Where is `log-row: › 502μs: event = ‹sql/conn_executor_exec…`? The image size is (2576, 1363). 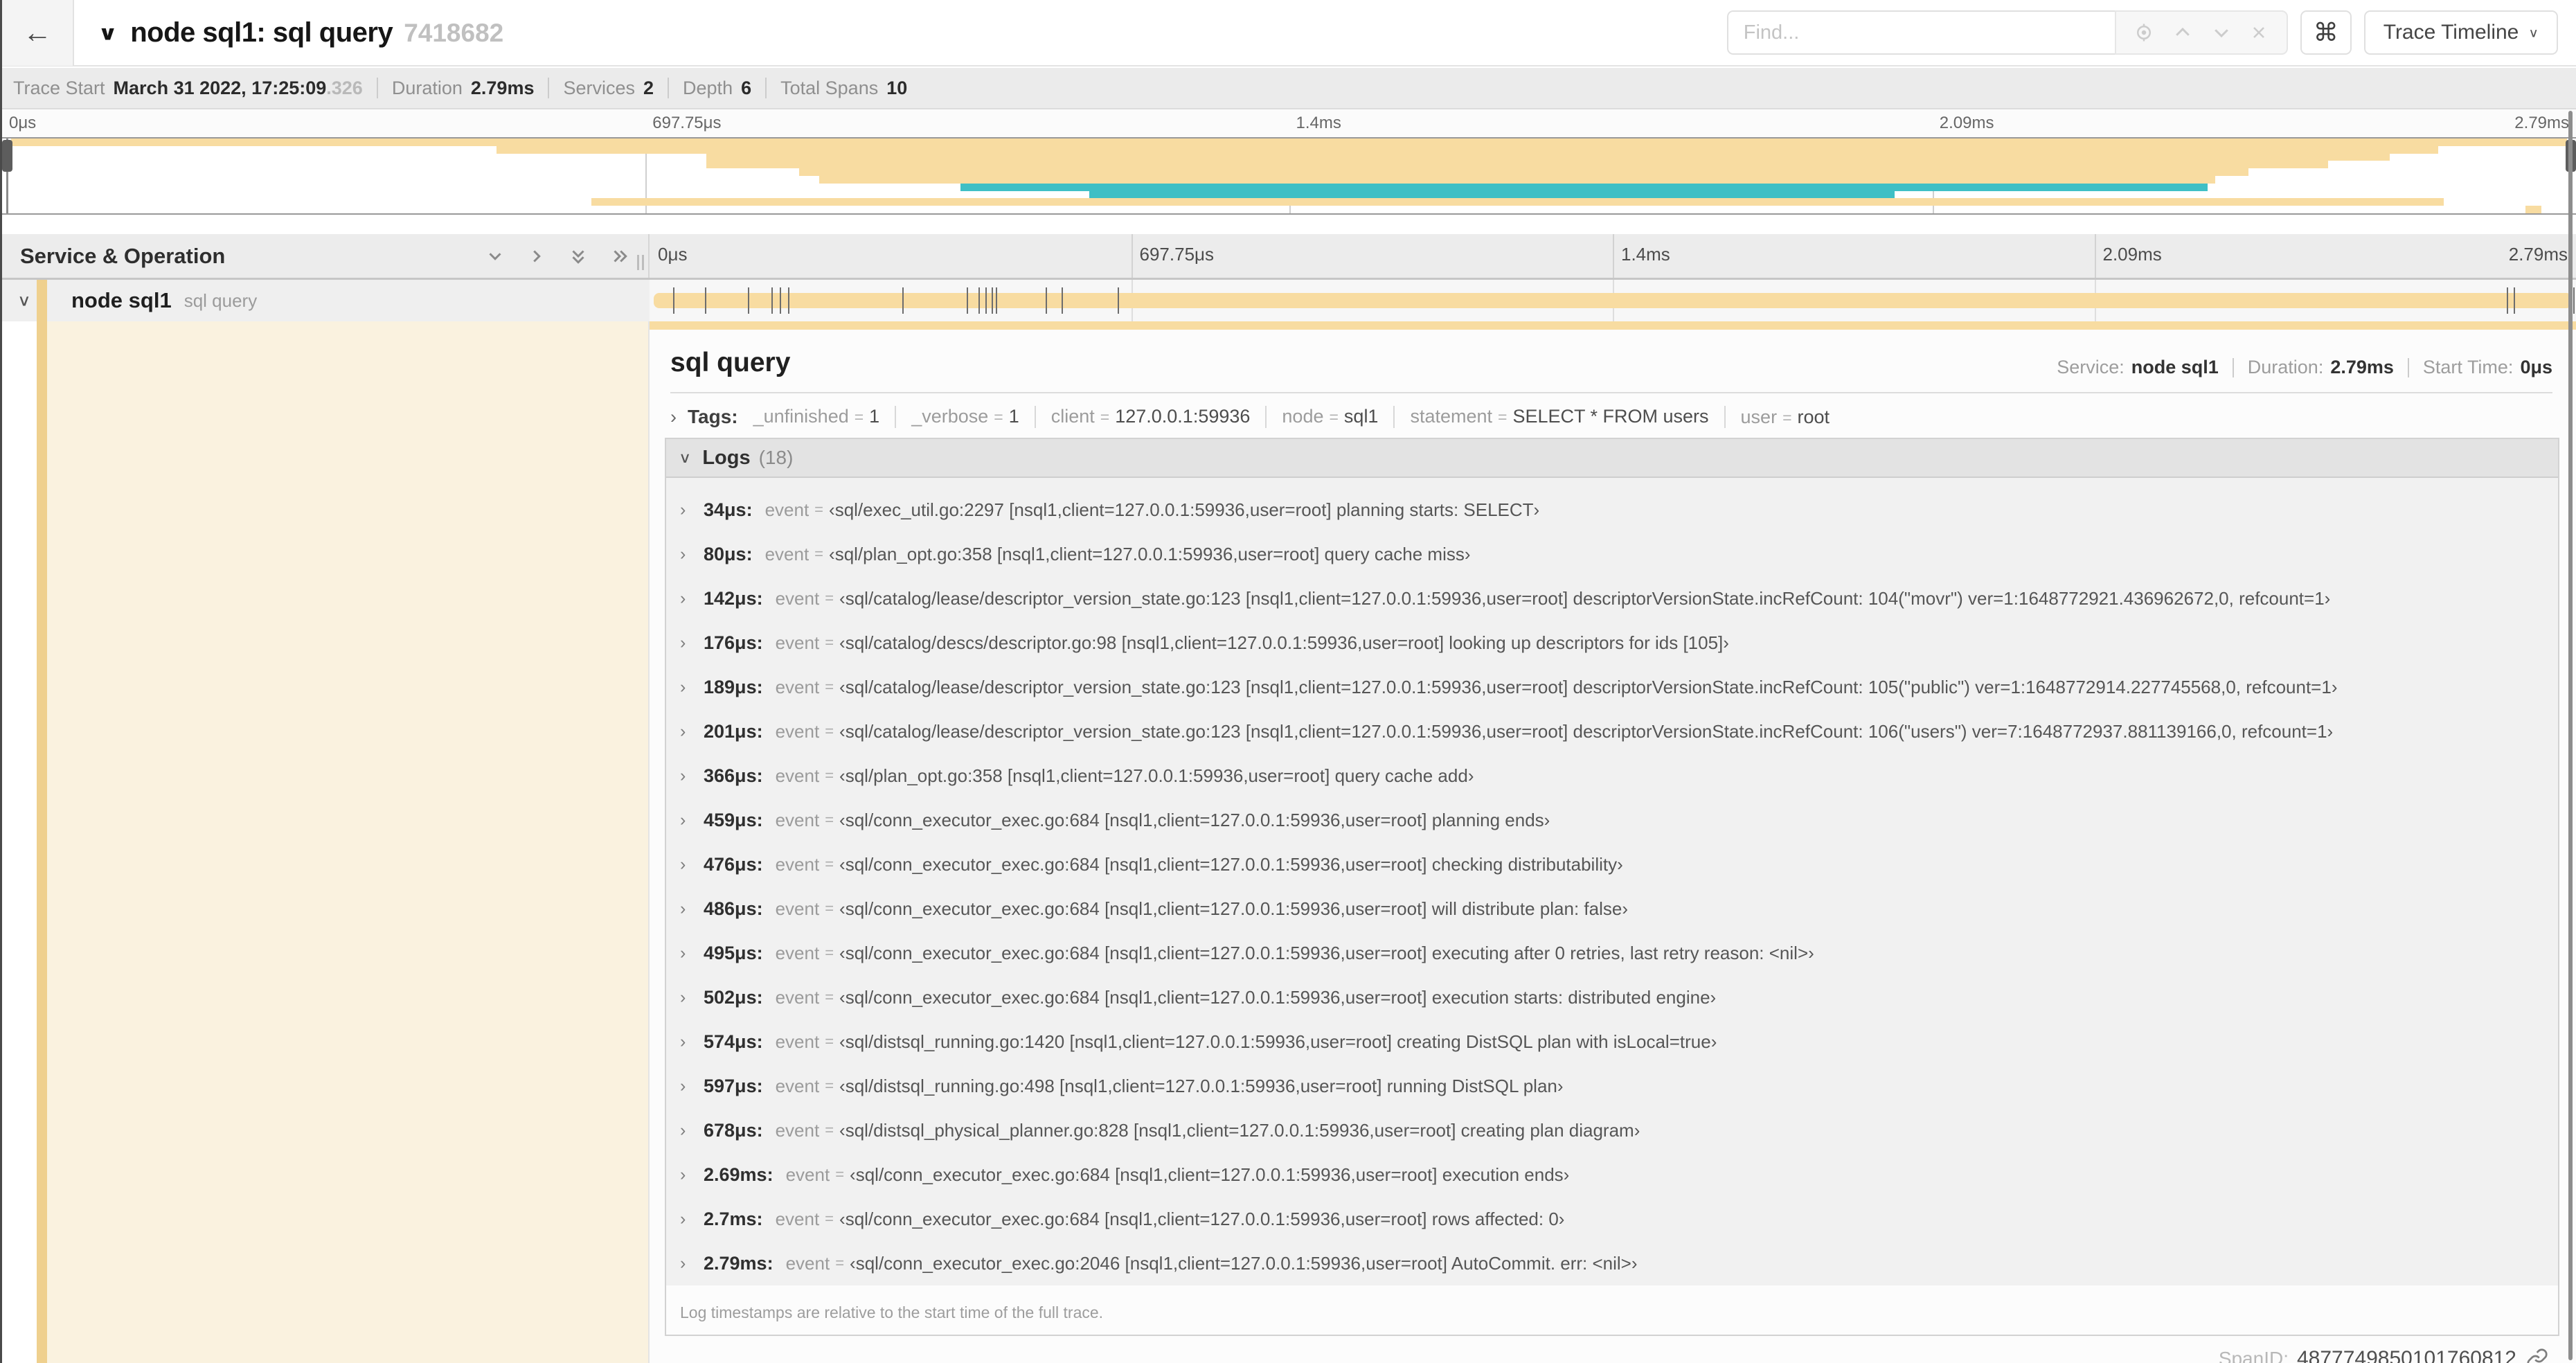 log-row: › 502μs: event = ‹sql/conn_executor_exec… is located at coordinates (1612, 997).